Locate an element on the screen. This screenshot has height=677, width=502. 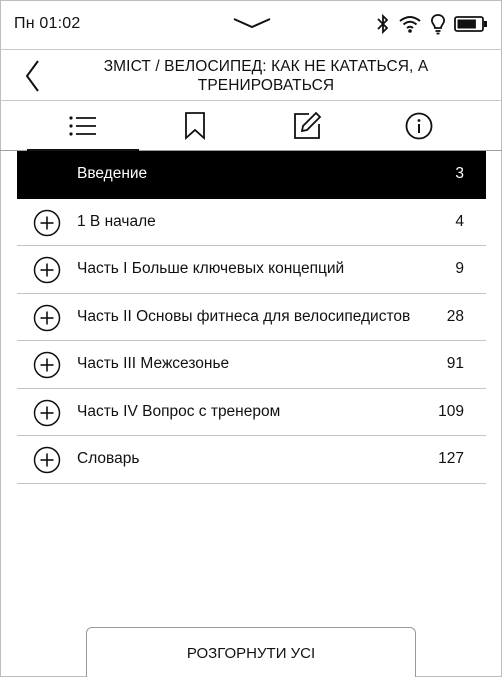
toc-item: Часть I Больше ключевых концепций 9 is located at coordinates (251, 270).